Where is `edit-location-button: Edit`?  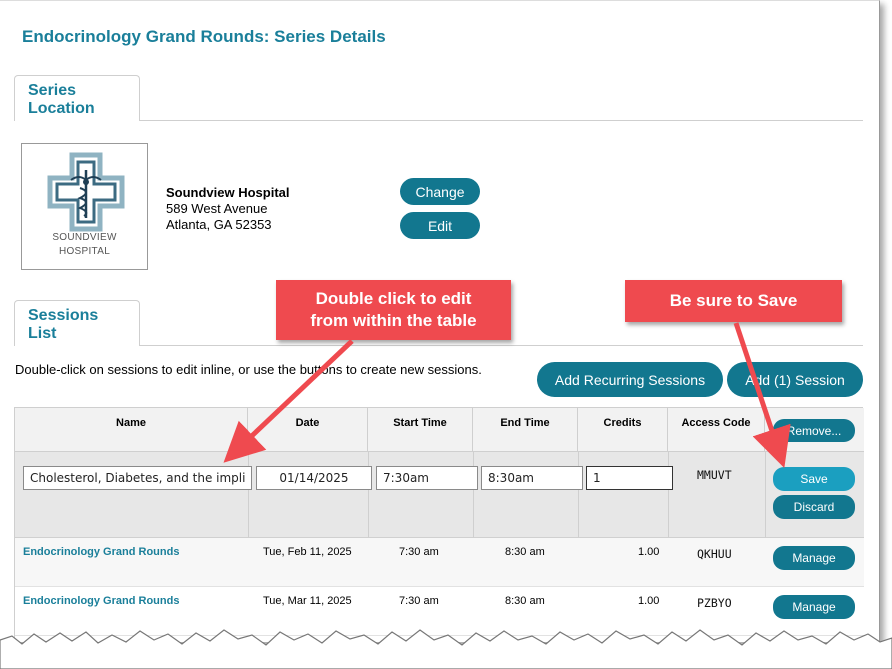 edit-location-button: Edit is located at coordinates (440, 225).